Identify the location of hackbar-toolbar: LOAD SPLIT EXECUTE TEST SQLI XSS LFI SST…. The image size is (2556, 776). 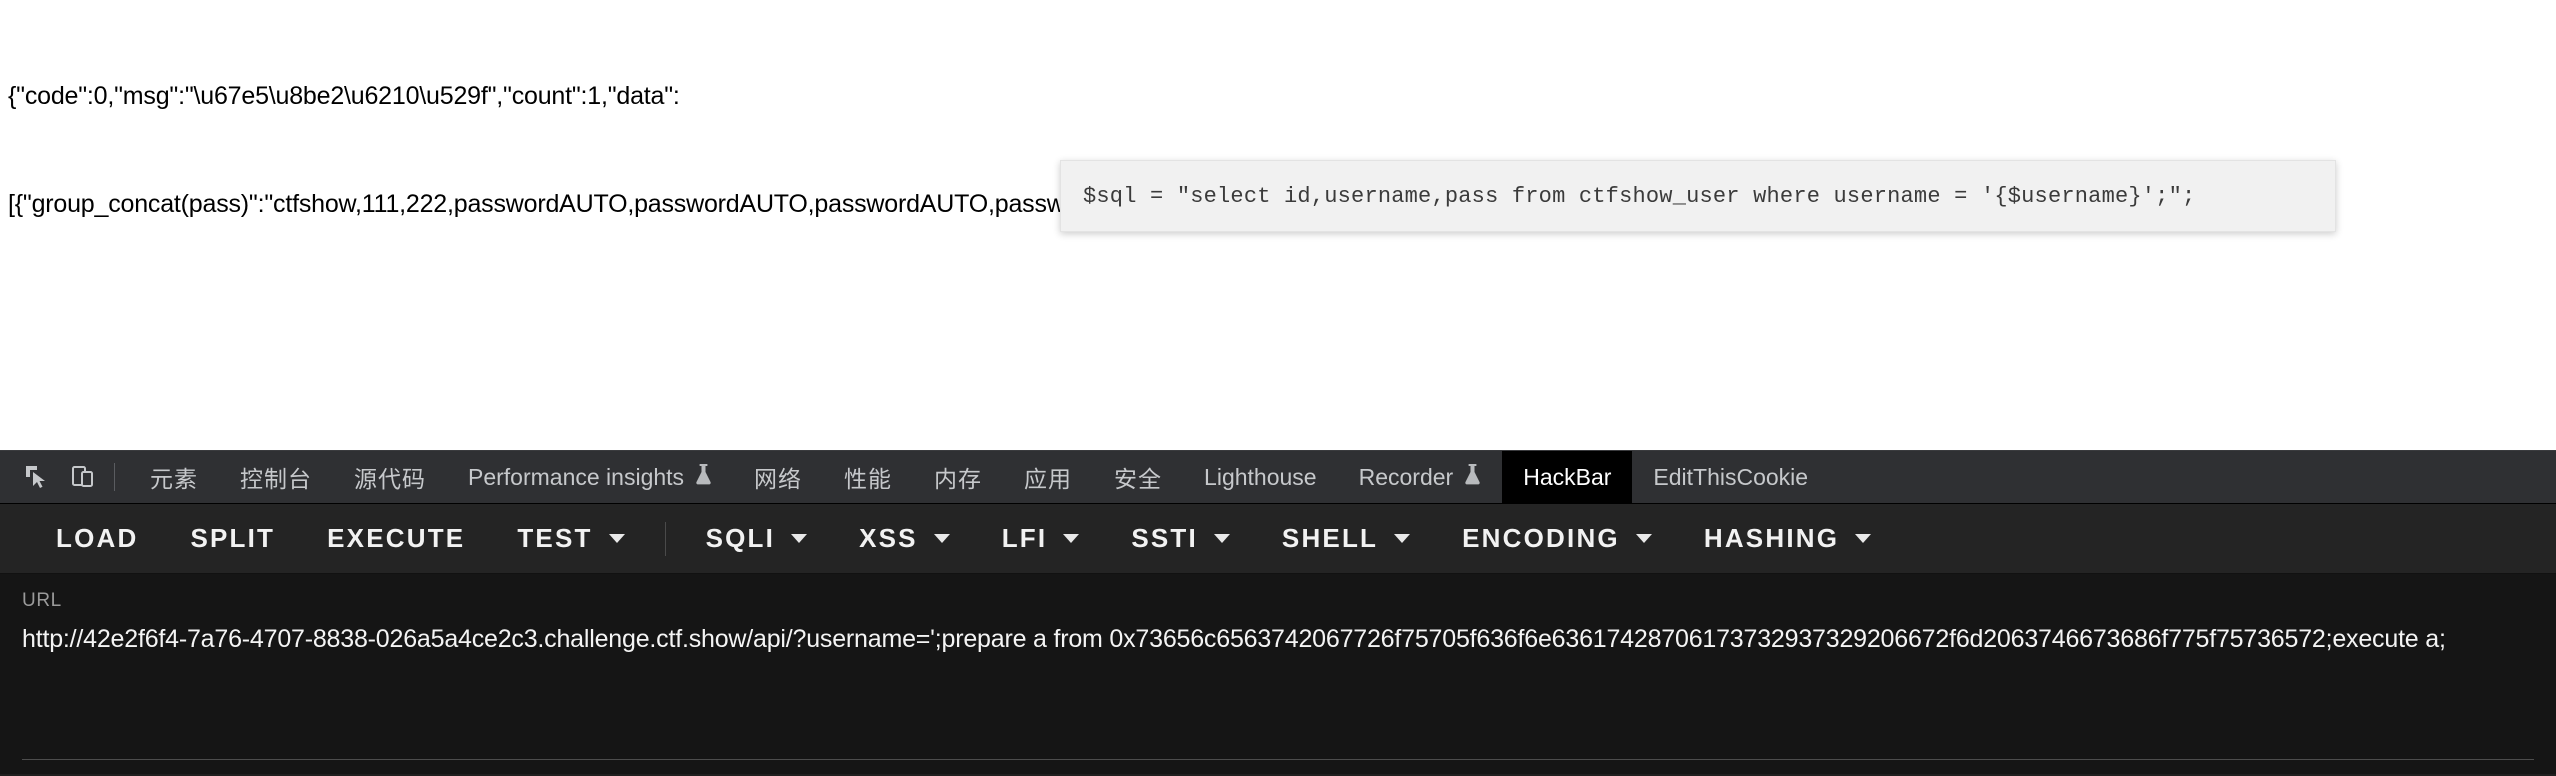
(1278, 539).